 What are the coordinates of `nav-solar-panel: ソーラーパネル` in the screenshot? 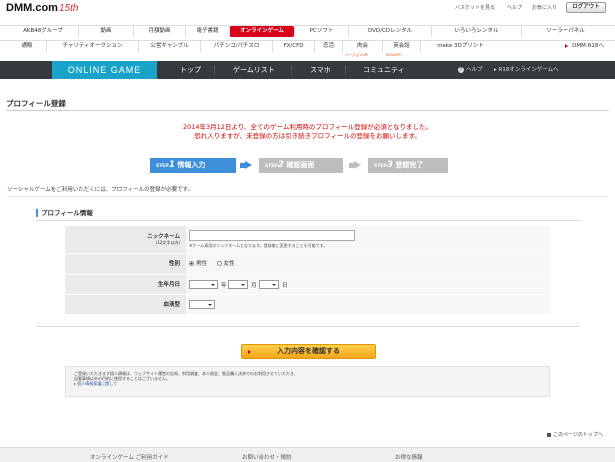 It's located at (565, 31).